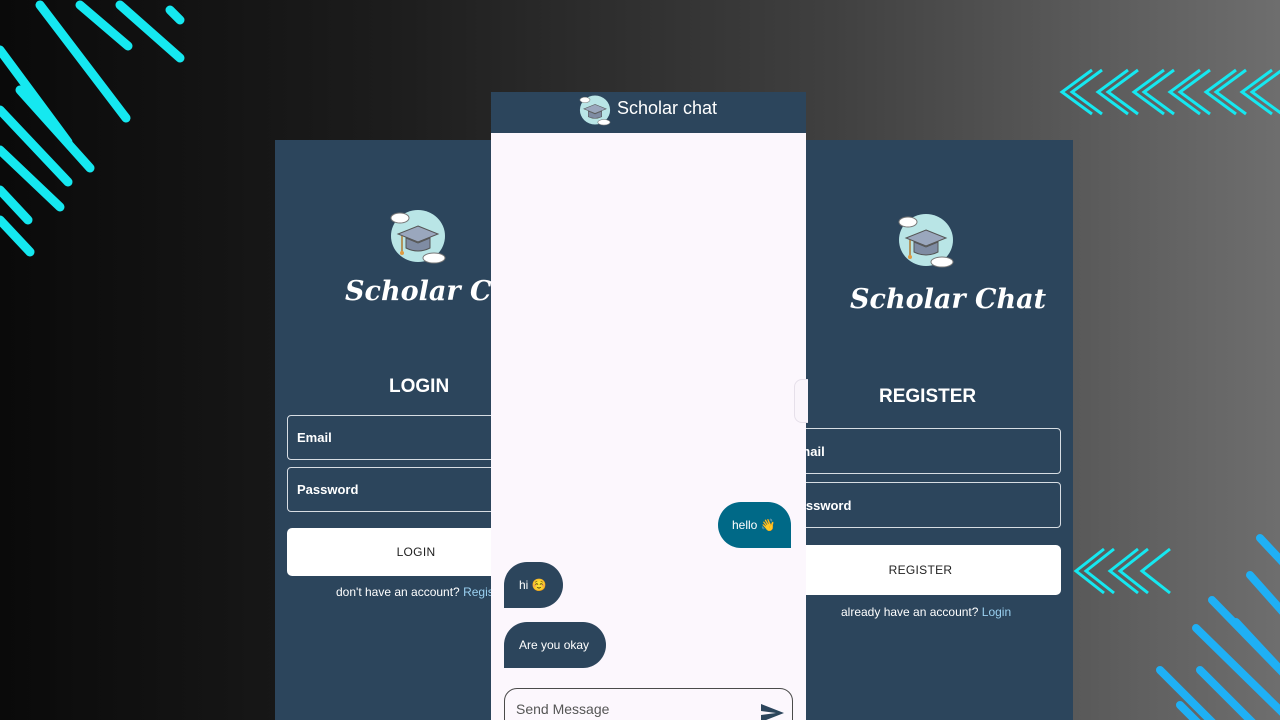 The width and height of the screenshot is (1280, 720). What do you see at coordinates (801, 401) in the screenshot?
I see `scroll-handle` at bounding box center [801, 401].